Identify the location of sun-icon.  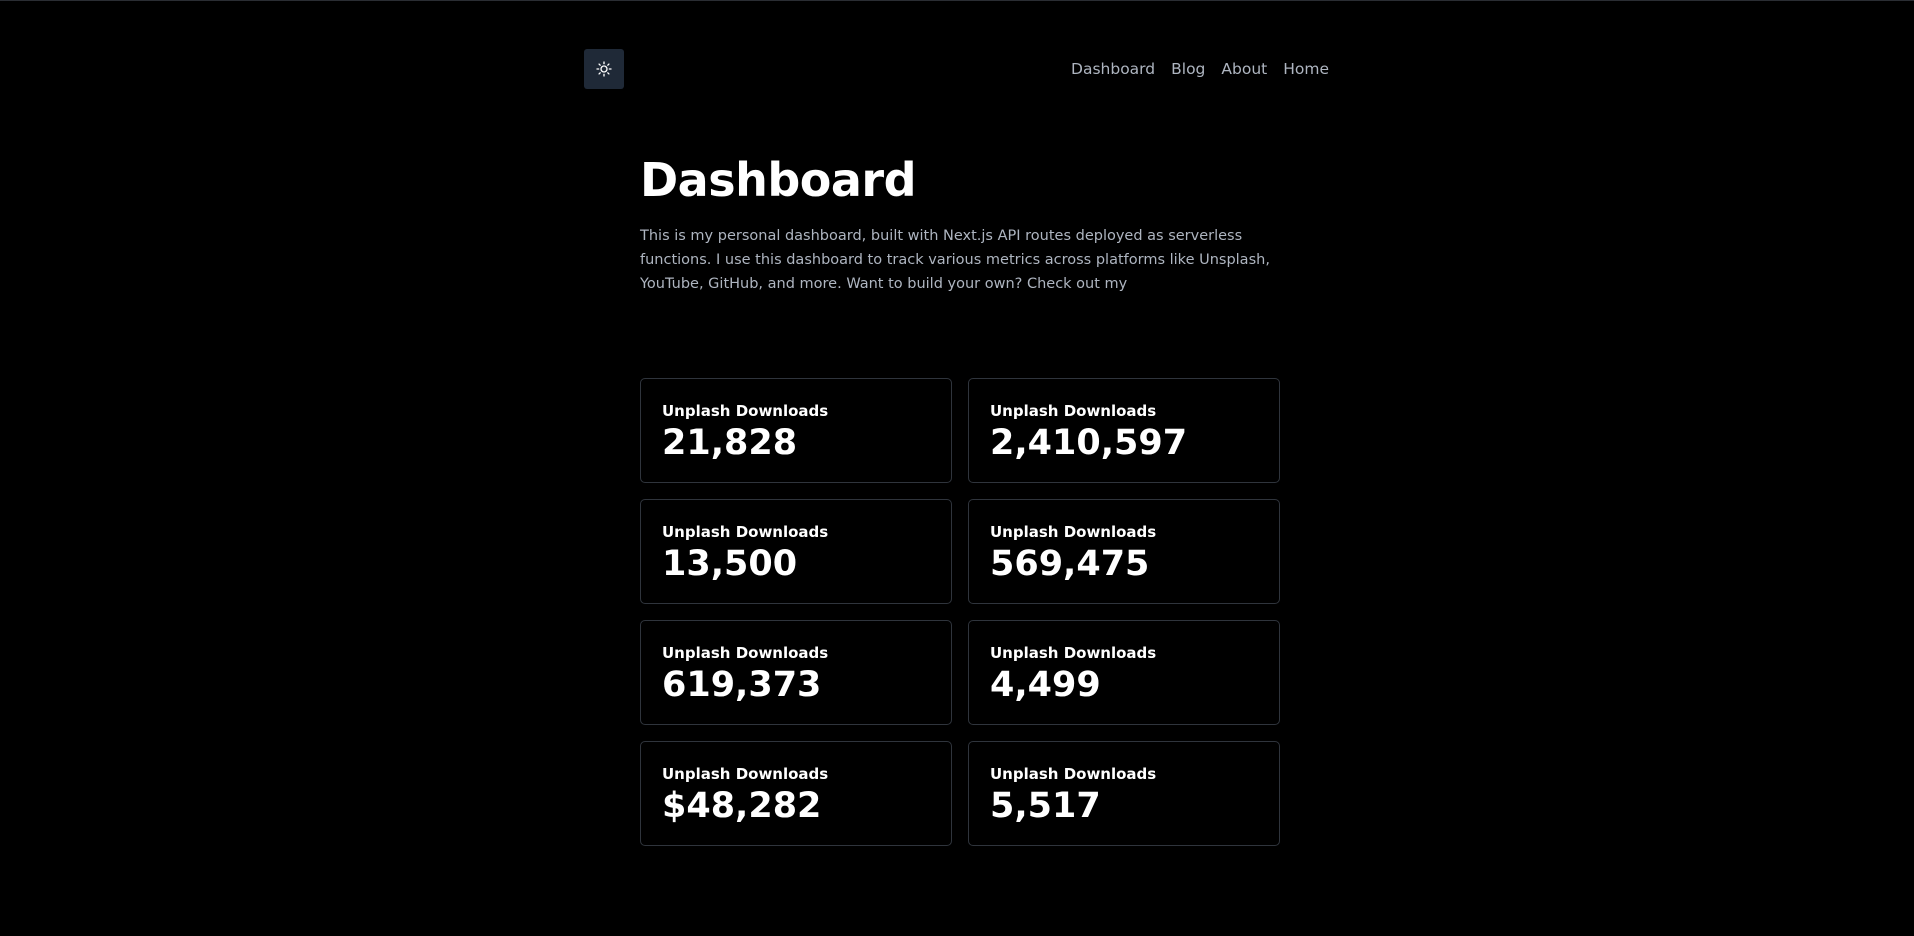
(604, 69).